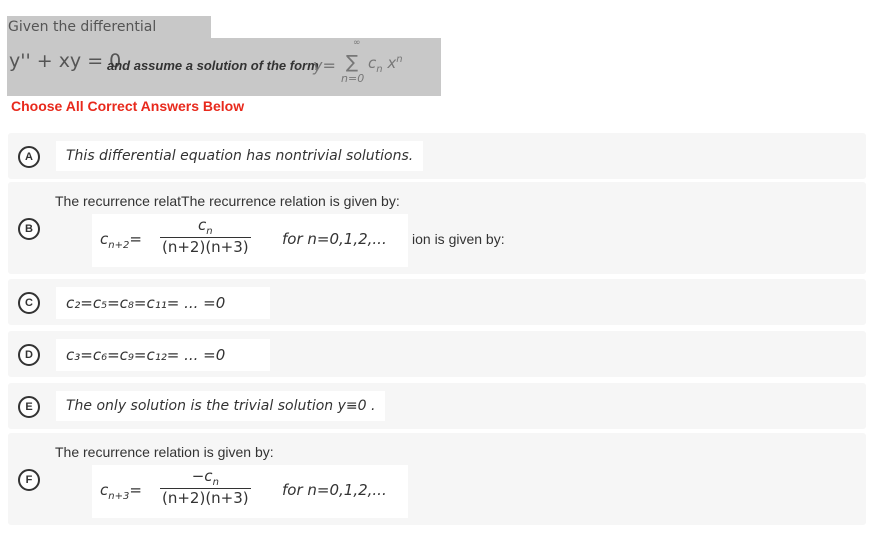 The image size is (886, 546). Describe the element at coordinates (385, 64) in the screenshot. I see `series-term: cn xn` at that location.